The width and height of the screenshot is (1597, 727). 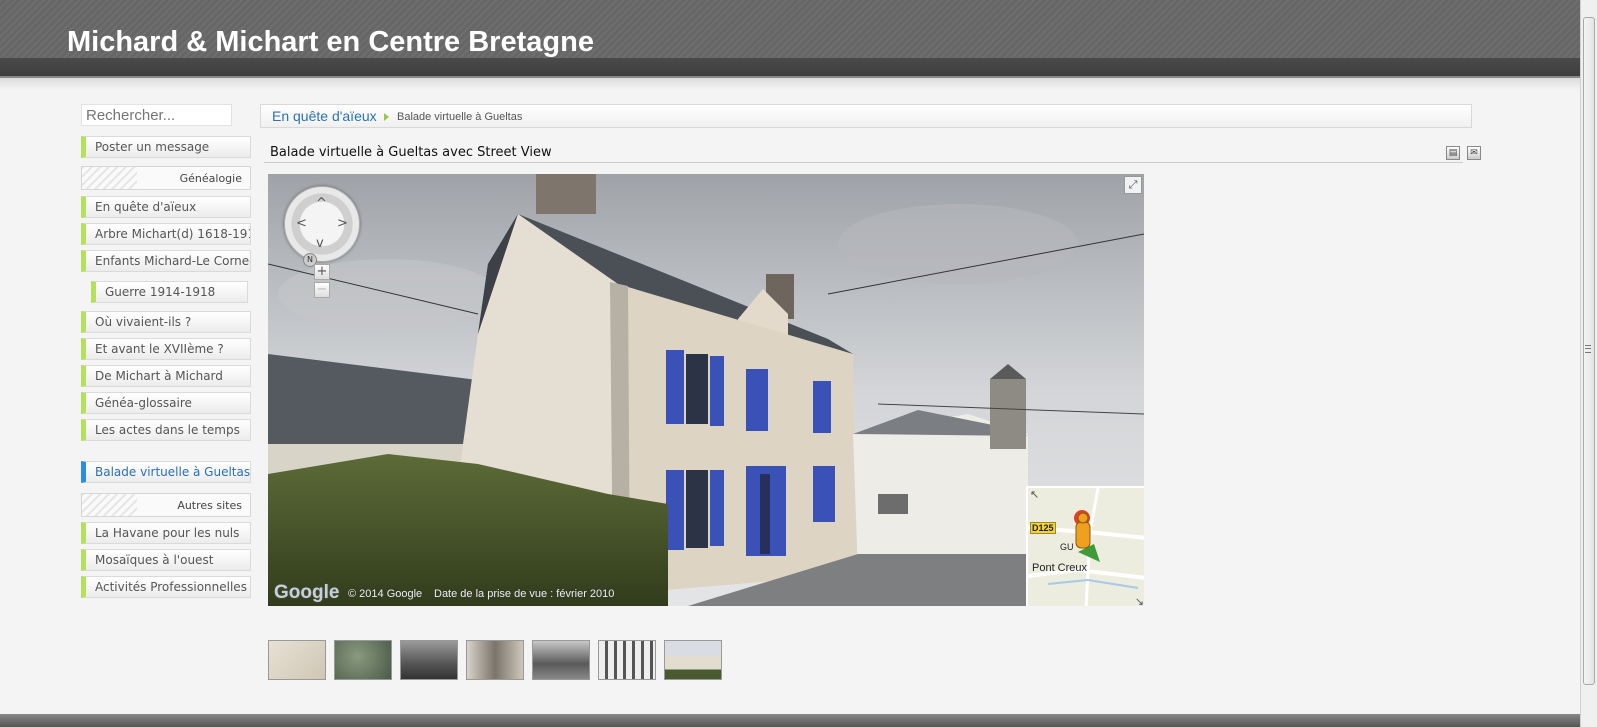 I want to click on google-logo: Google, so click(x=306, y=593).